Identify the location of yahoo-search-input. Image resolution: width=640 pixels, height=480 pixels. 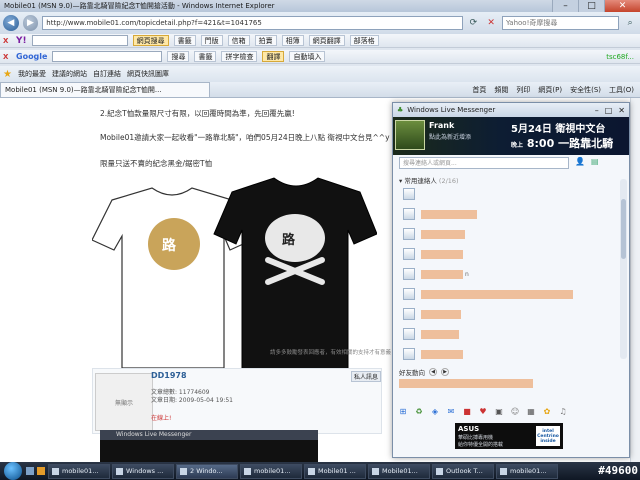
(79, 40).